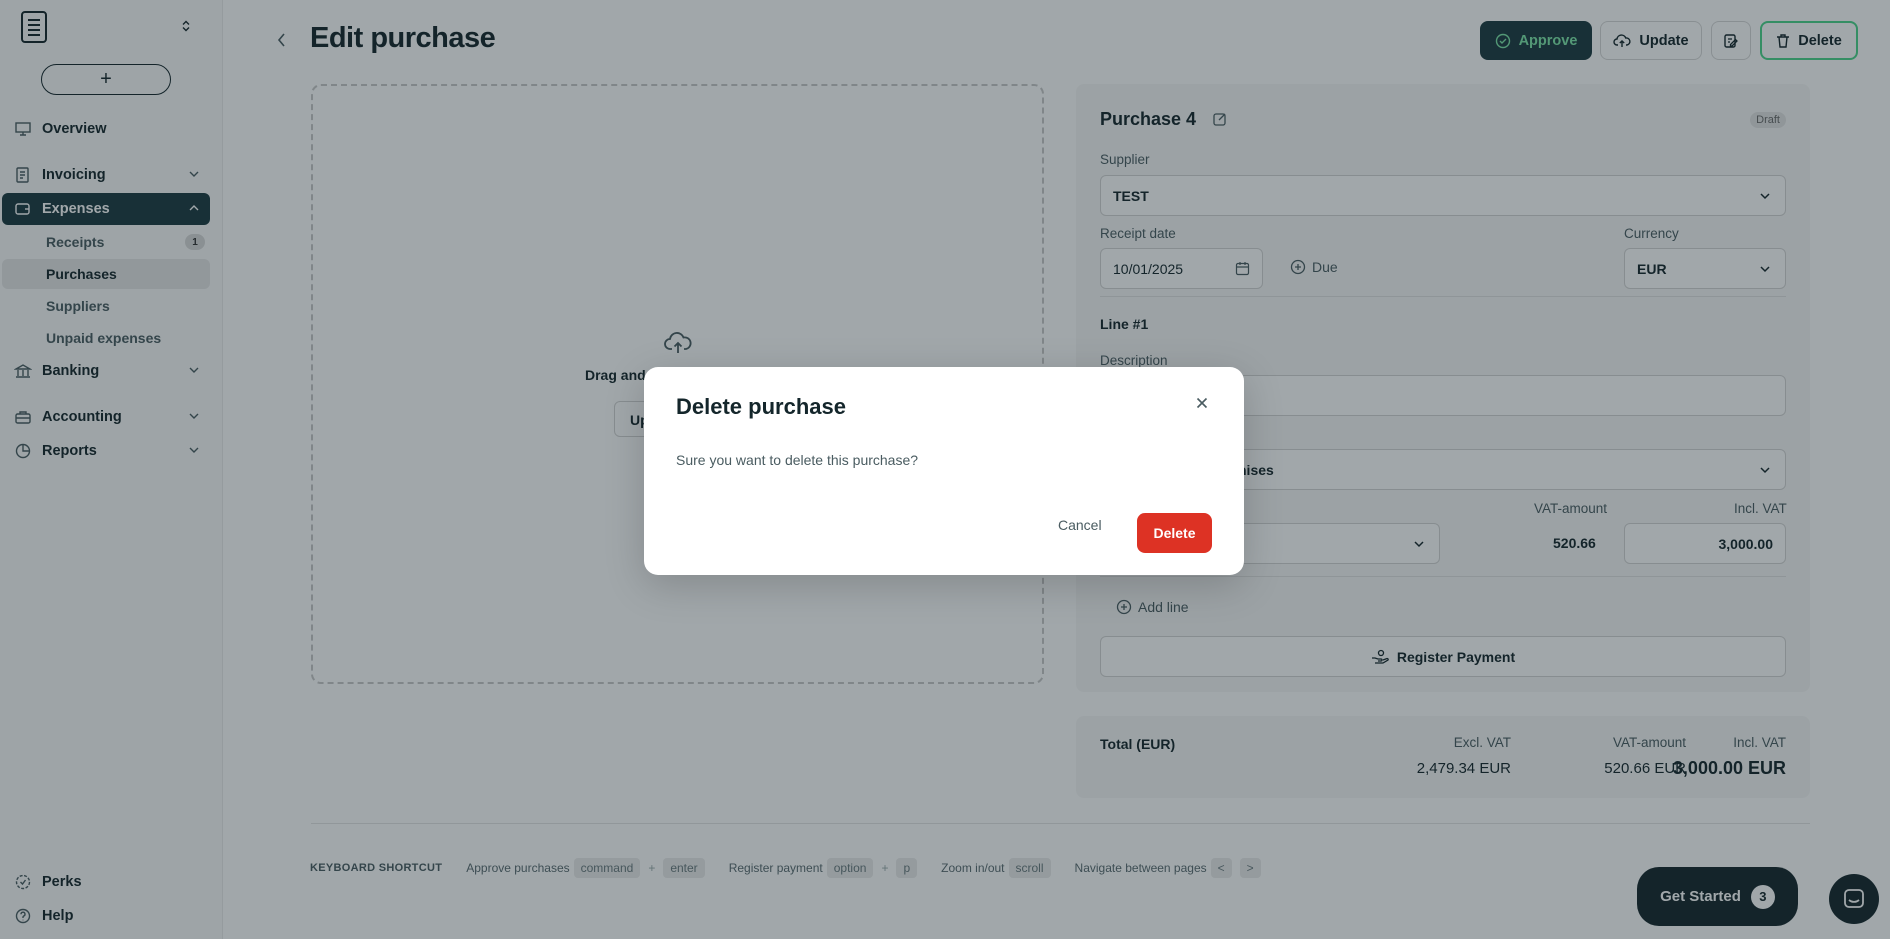 This screenshot has width=1890, height=939. I want to click on dialog-title: Delete purchase, so click(761, 406).